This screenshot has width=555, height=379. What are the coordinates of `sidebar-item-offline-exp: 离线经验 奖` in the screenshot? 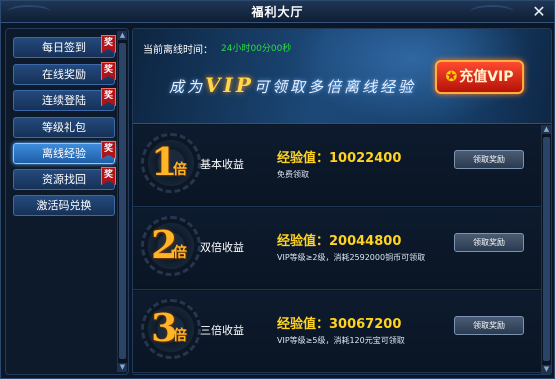 It's located at (64, 152).